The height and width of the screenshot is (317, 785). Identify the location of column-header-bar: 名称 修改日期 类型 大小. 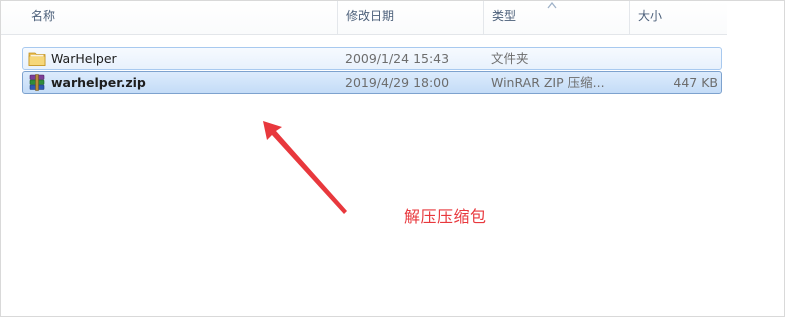
(364, 18).